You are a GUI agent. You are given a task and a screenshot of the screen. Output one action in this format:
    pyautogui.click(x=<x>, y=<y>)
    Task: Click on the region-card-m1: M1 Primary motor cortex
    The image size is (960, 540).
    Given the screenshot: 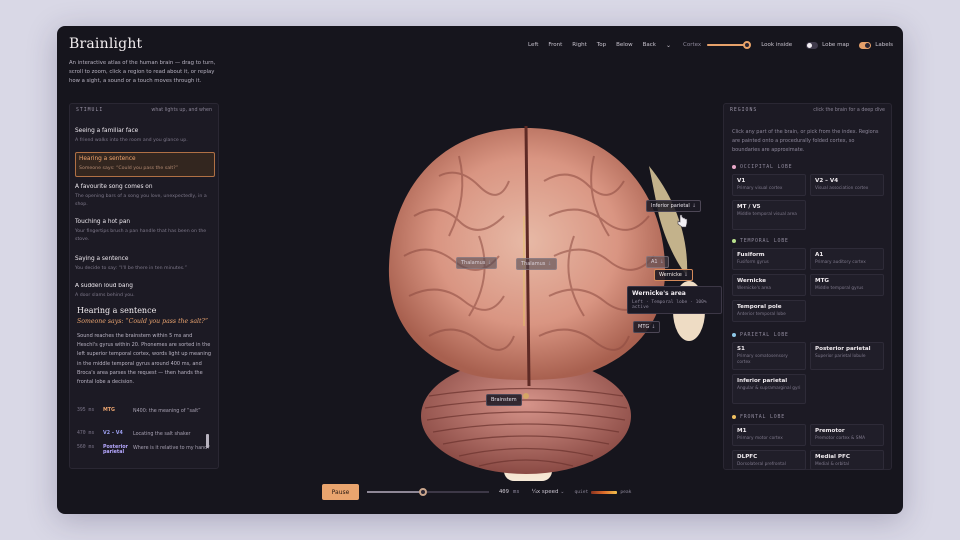 What is the action you would take?
    pyautogui.click(x=769, y=435)
    